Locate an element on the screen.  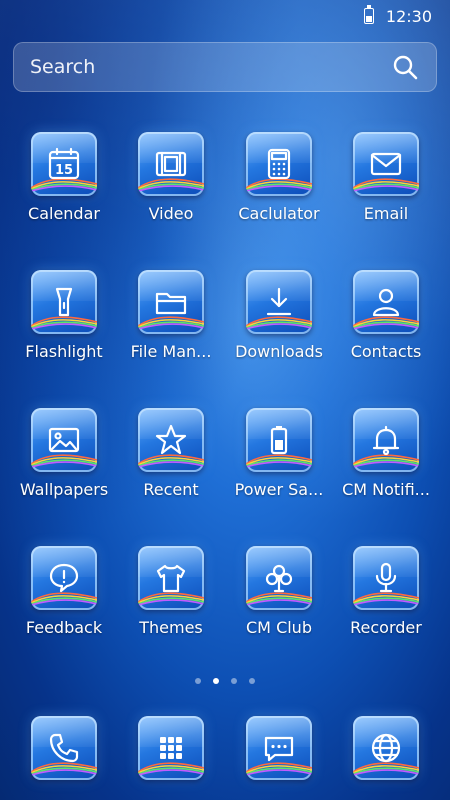
dock-browser is located at coordinates (386, 748).